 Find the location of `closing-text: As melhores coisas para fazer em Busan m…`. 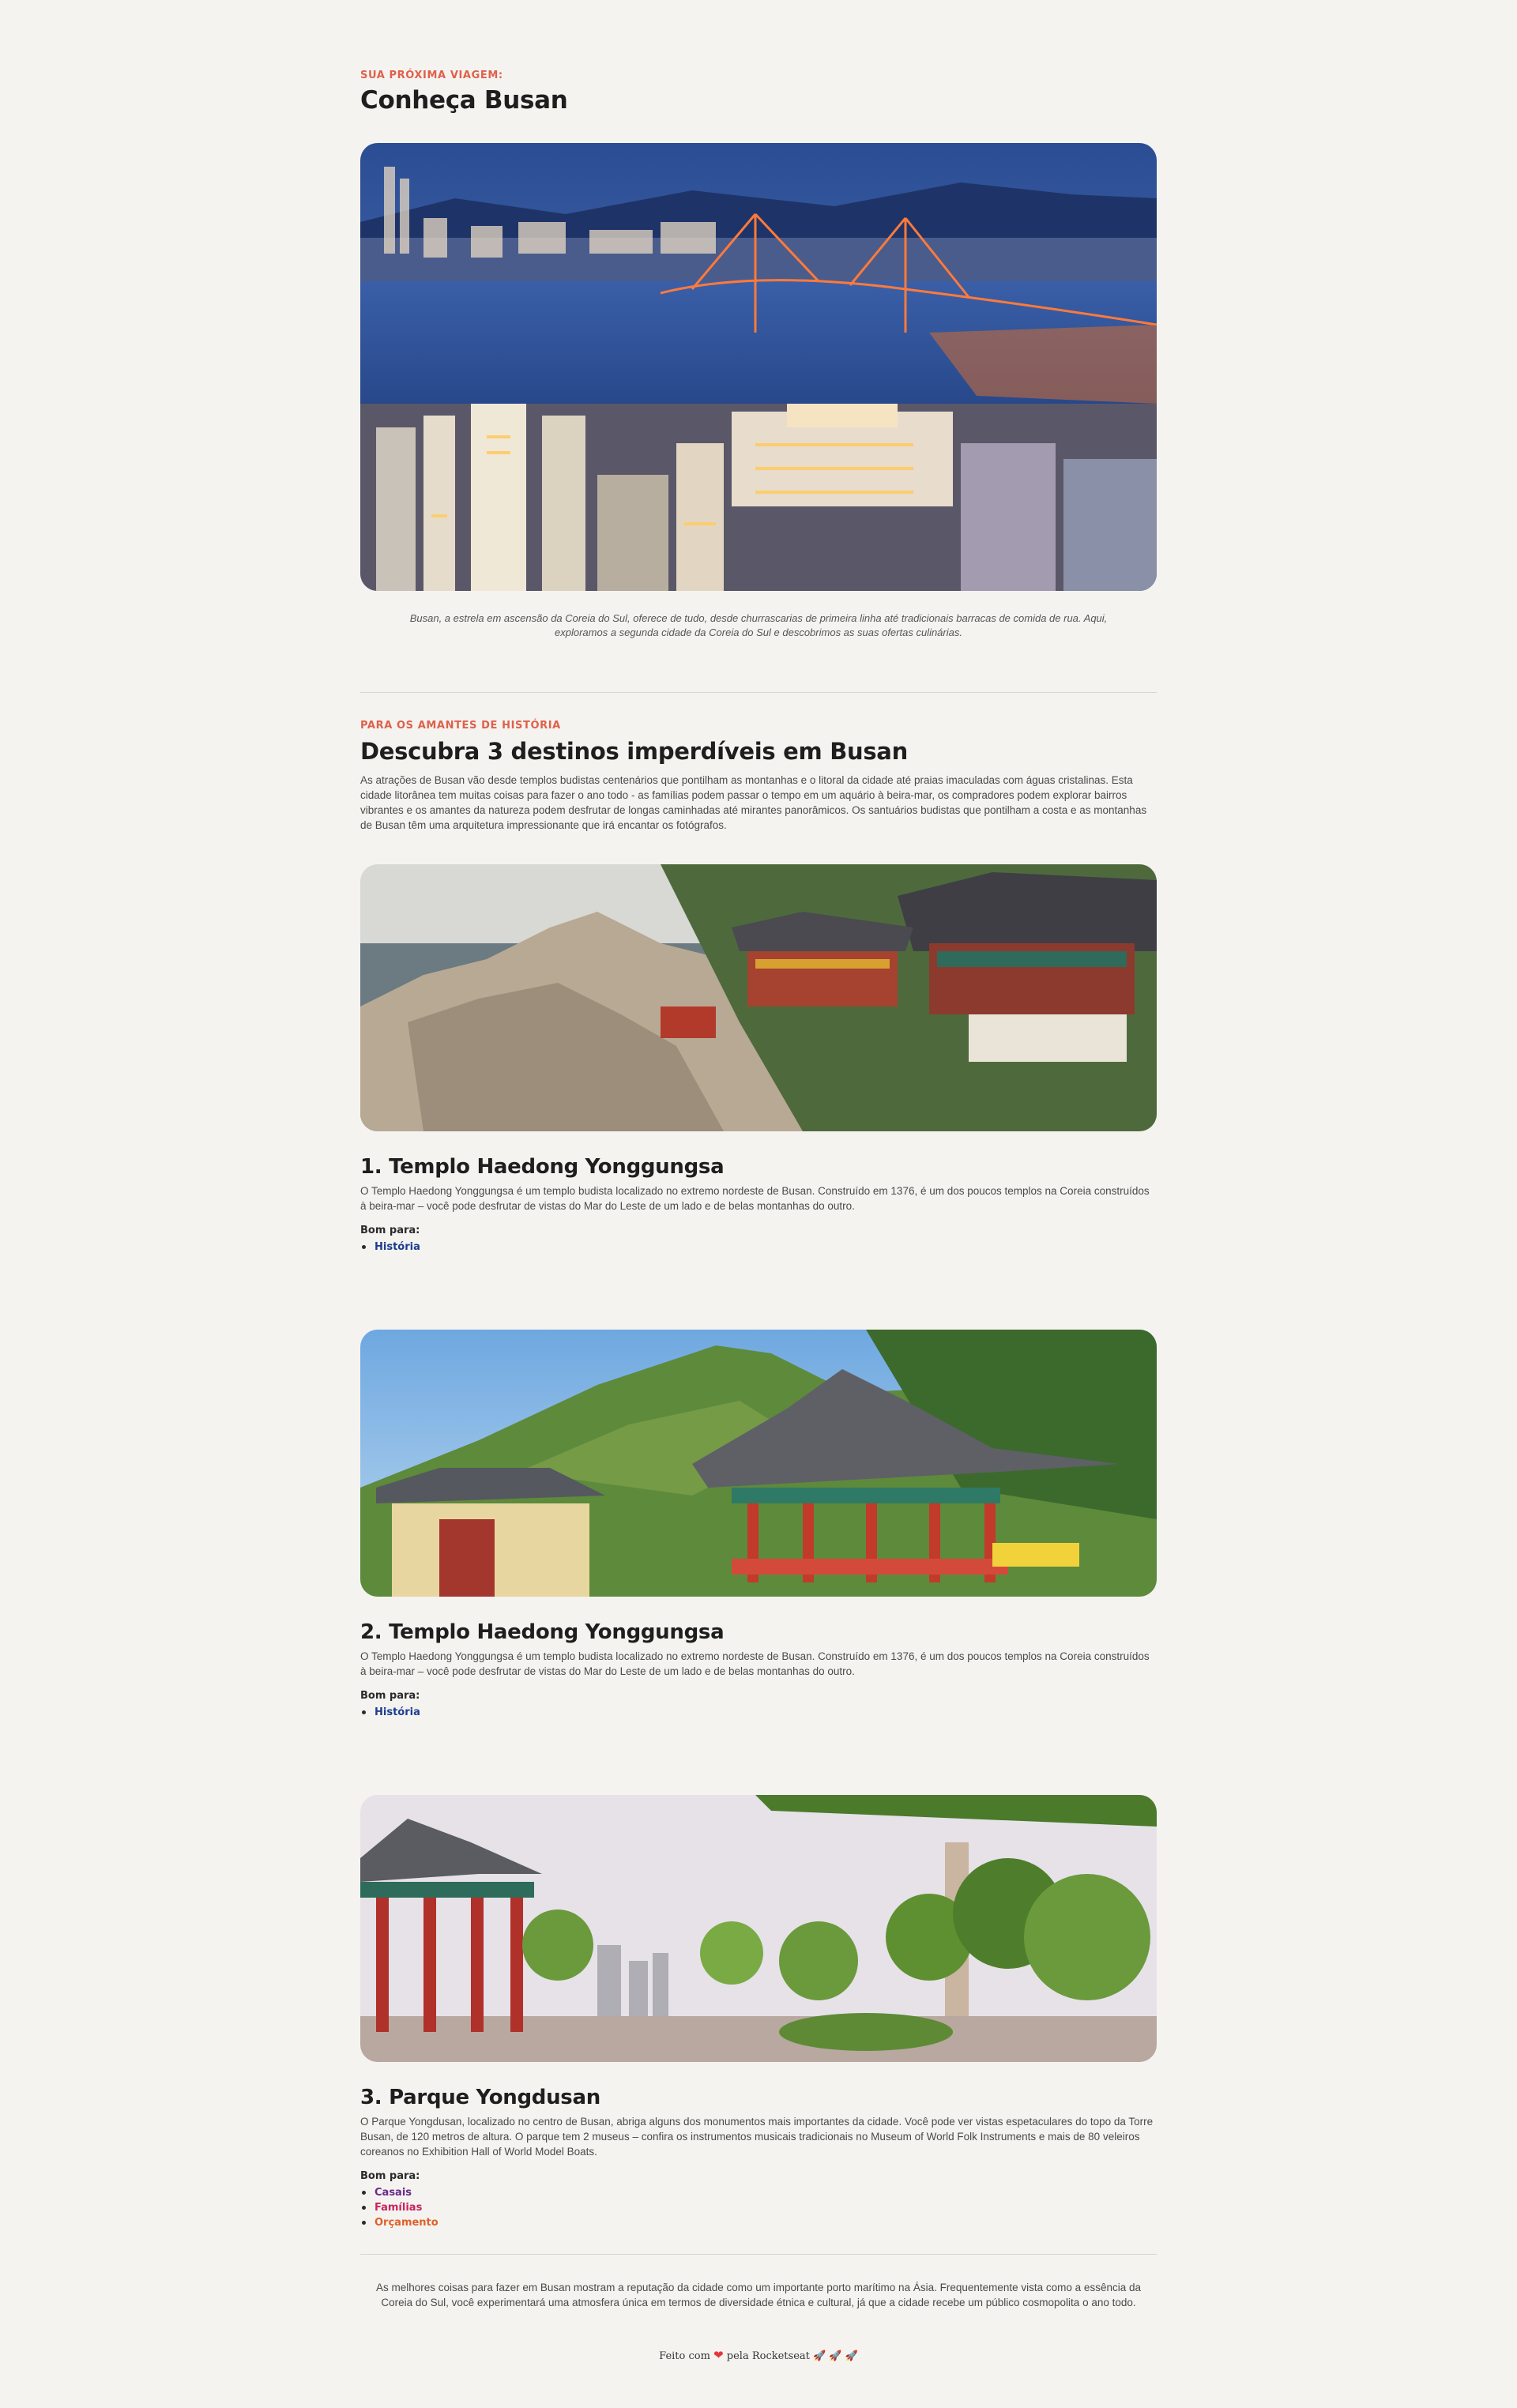

closing-text: As melhores coisas para fazer em Busan m… is located at coordinates (759, 2295).